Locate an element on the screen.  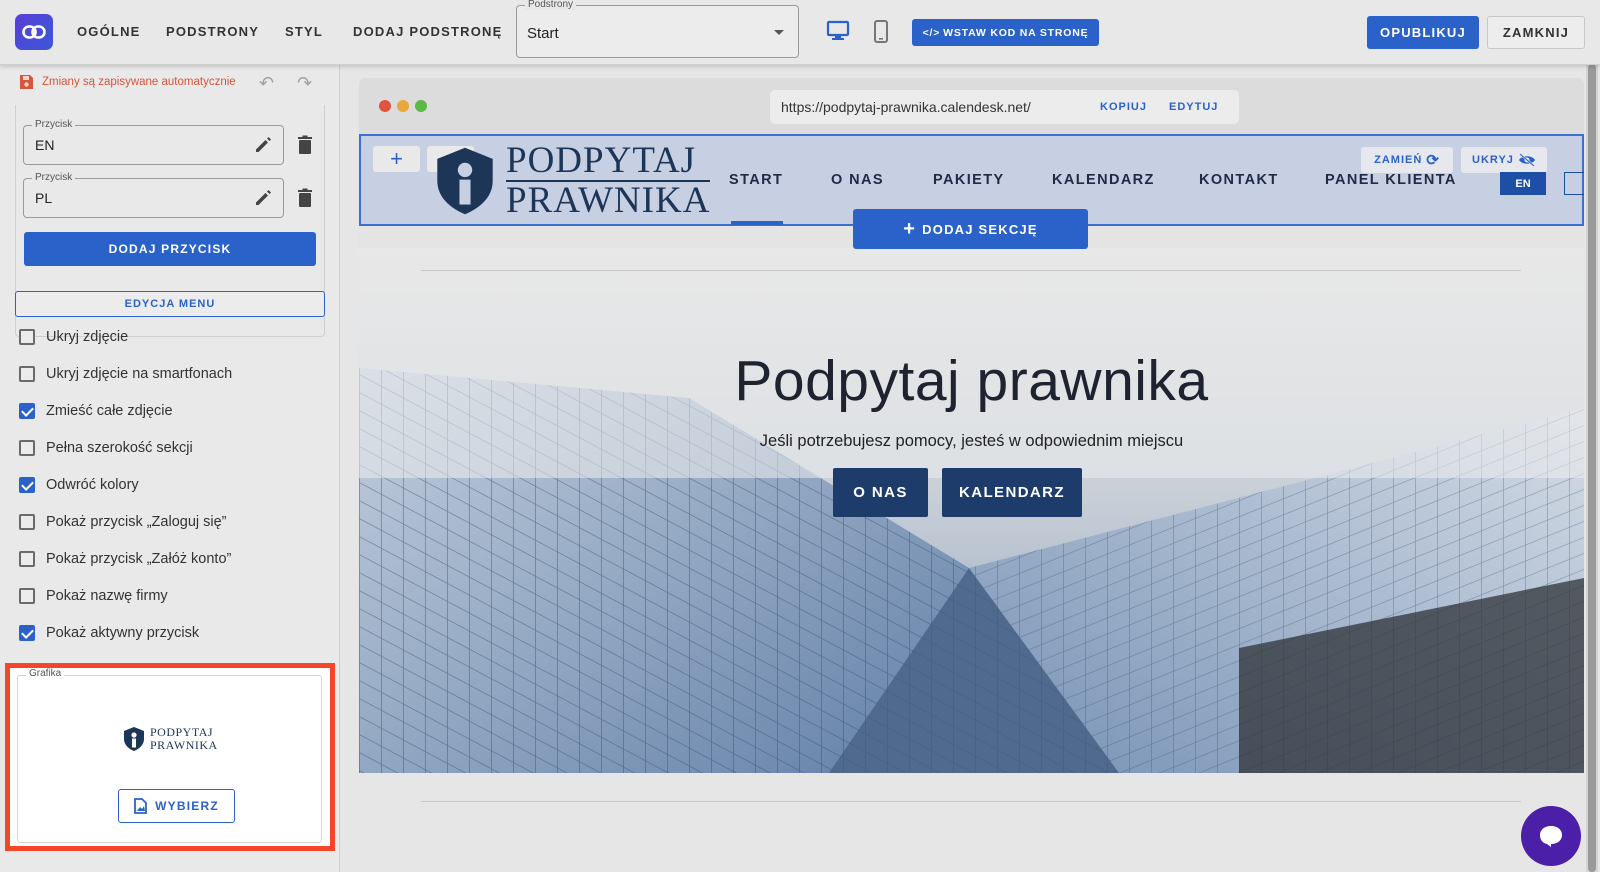
option-label: Pełna szerokość sekcji is located at coordinates (119, 448).